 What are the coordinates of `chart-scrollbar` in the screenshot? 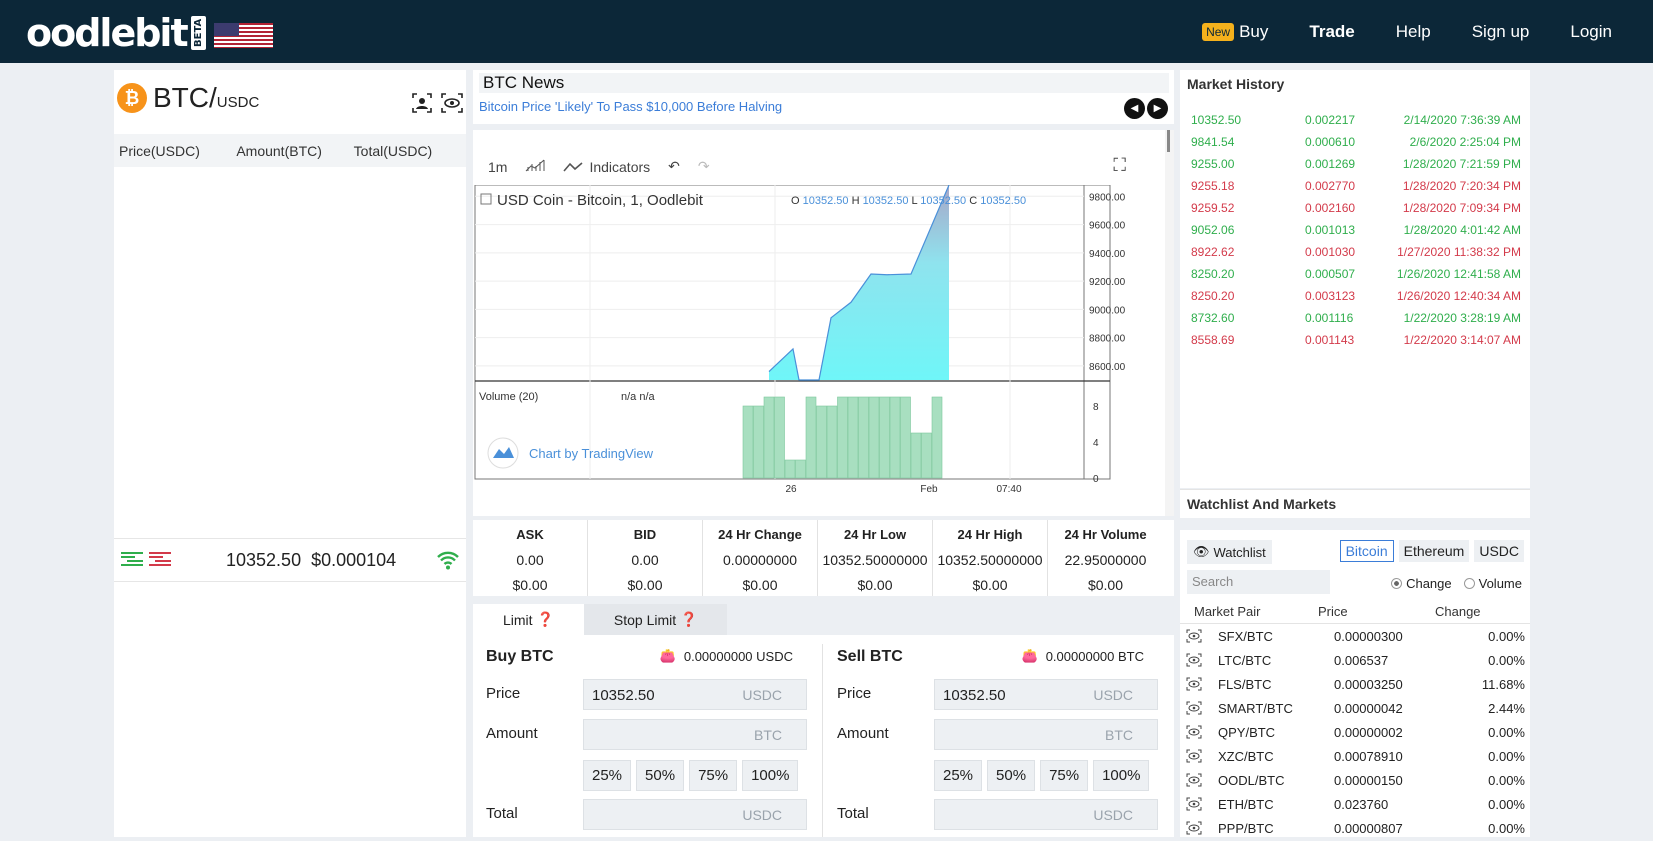 It's located at (1169, 323).